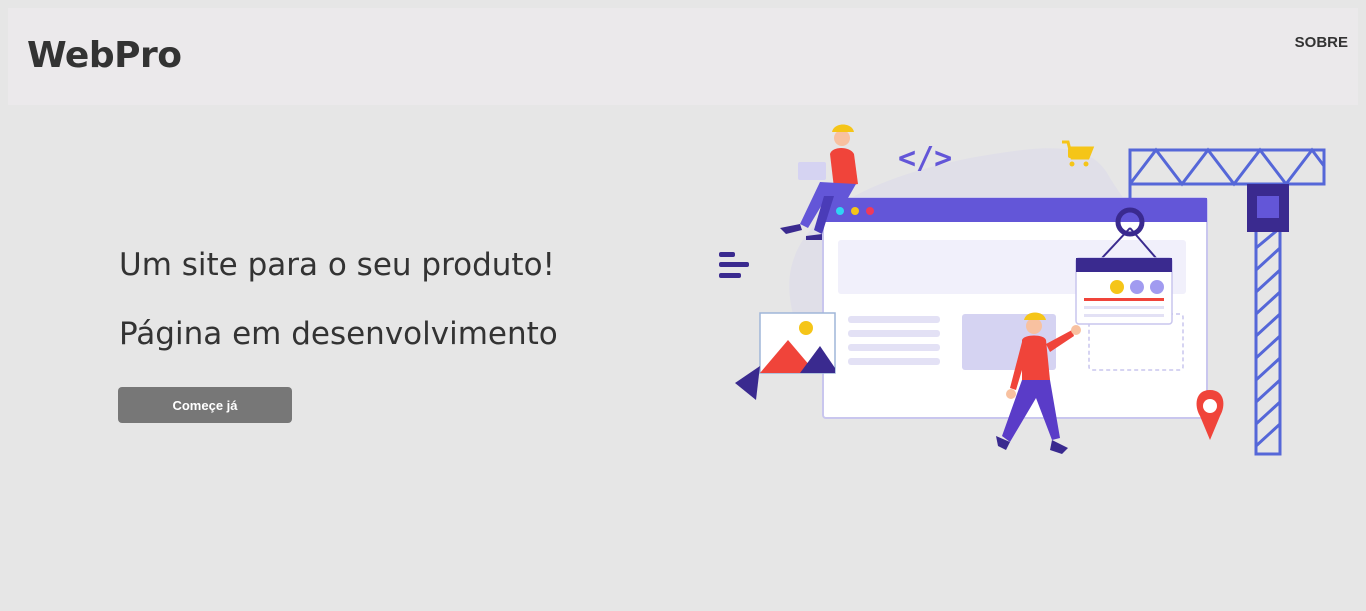 The width and height of the screenshot is (1366, 611). What do you see at coordinates (1321, 42) in the screenshot?
I see `nav-link-about: SOBRE` at bounding box center [1321, 42].